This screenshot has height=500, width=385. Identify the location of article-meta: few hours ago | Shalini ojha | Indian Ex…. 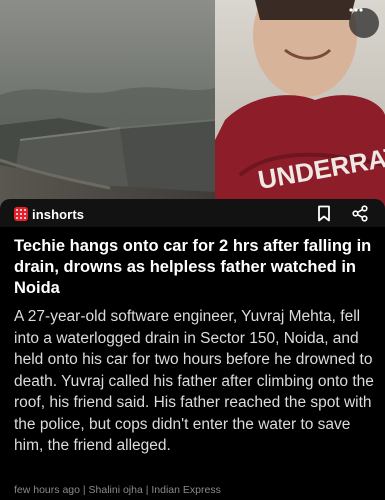
(117, 490).